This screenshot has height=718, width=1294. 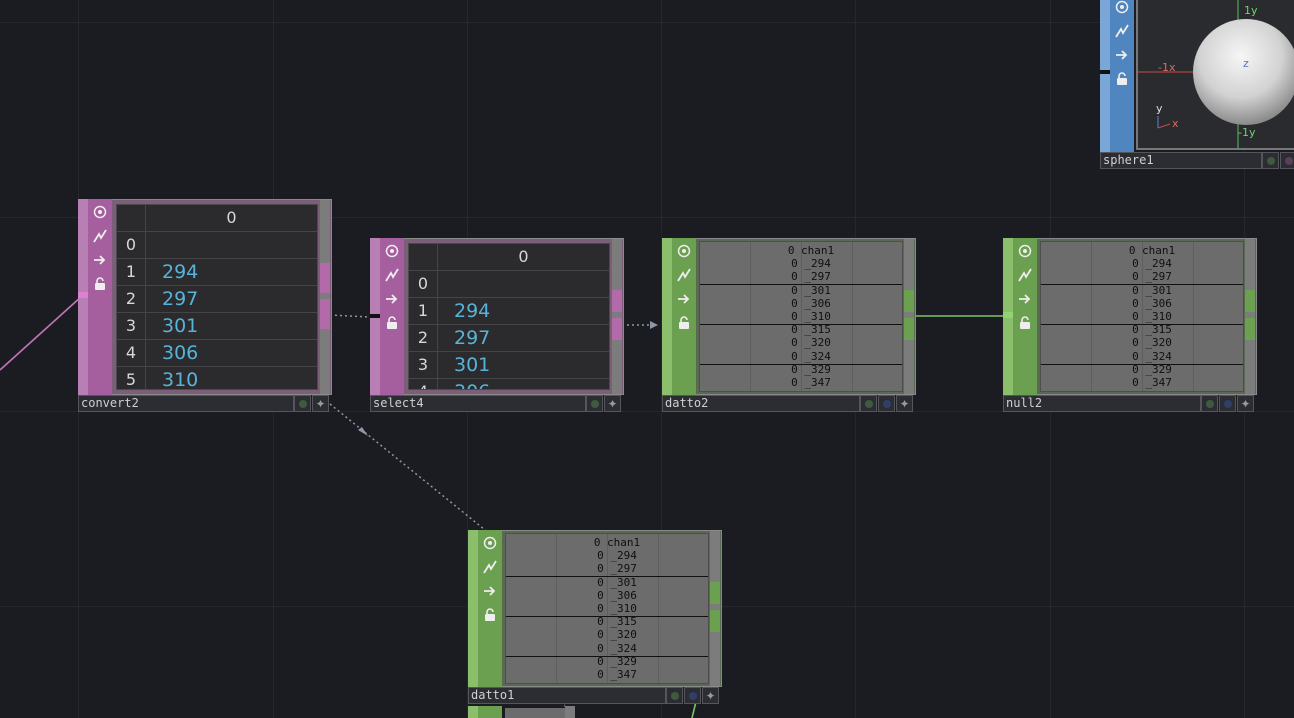 I want to click on table-row: 4306, so click(x=217, y=353).